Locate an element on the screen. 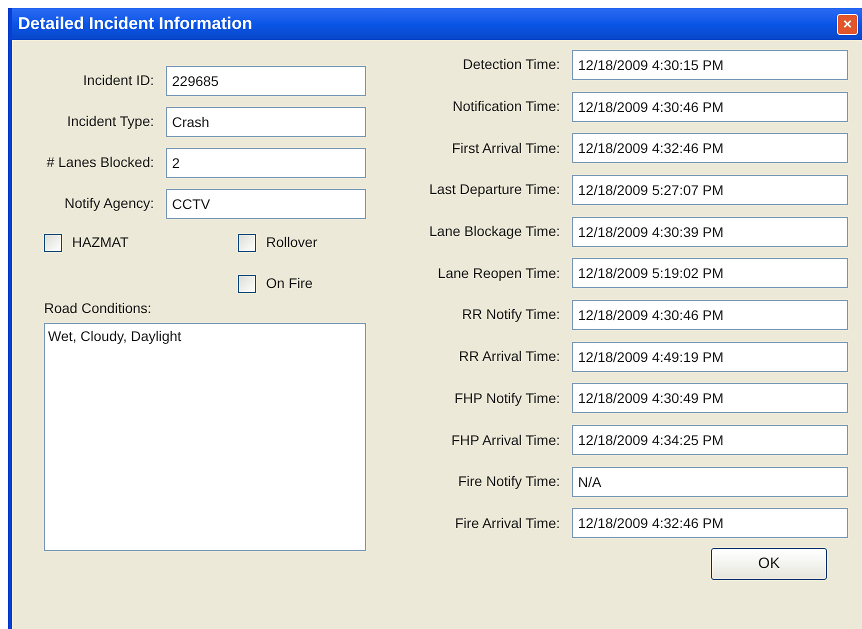 This screenshot has height=629, width=862. field-label: Road Conditions: is located at coordinates (98, 308).